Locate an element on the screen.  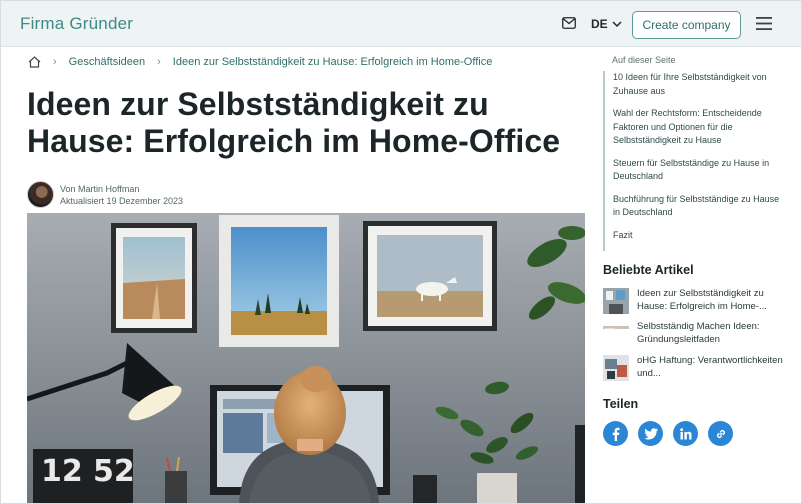
share-twitter-button is located at coordinates (650, 433).